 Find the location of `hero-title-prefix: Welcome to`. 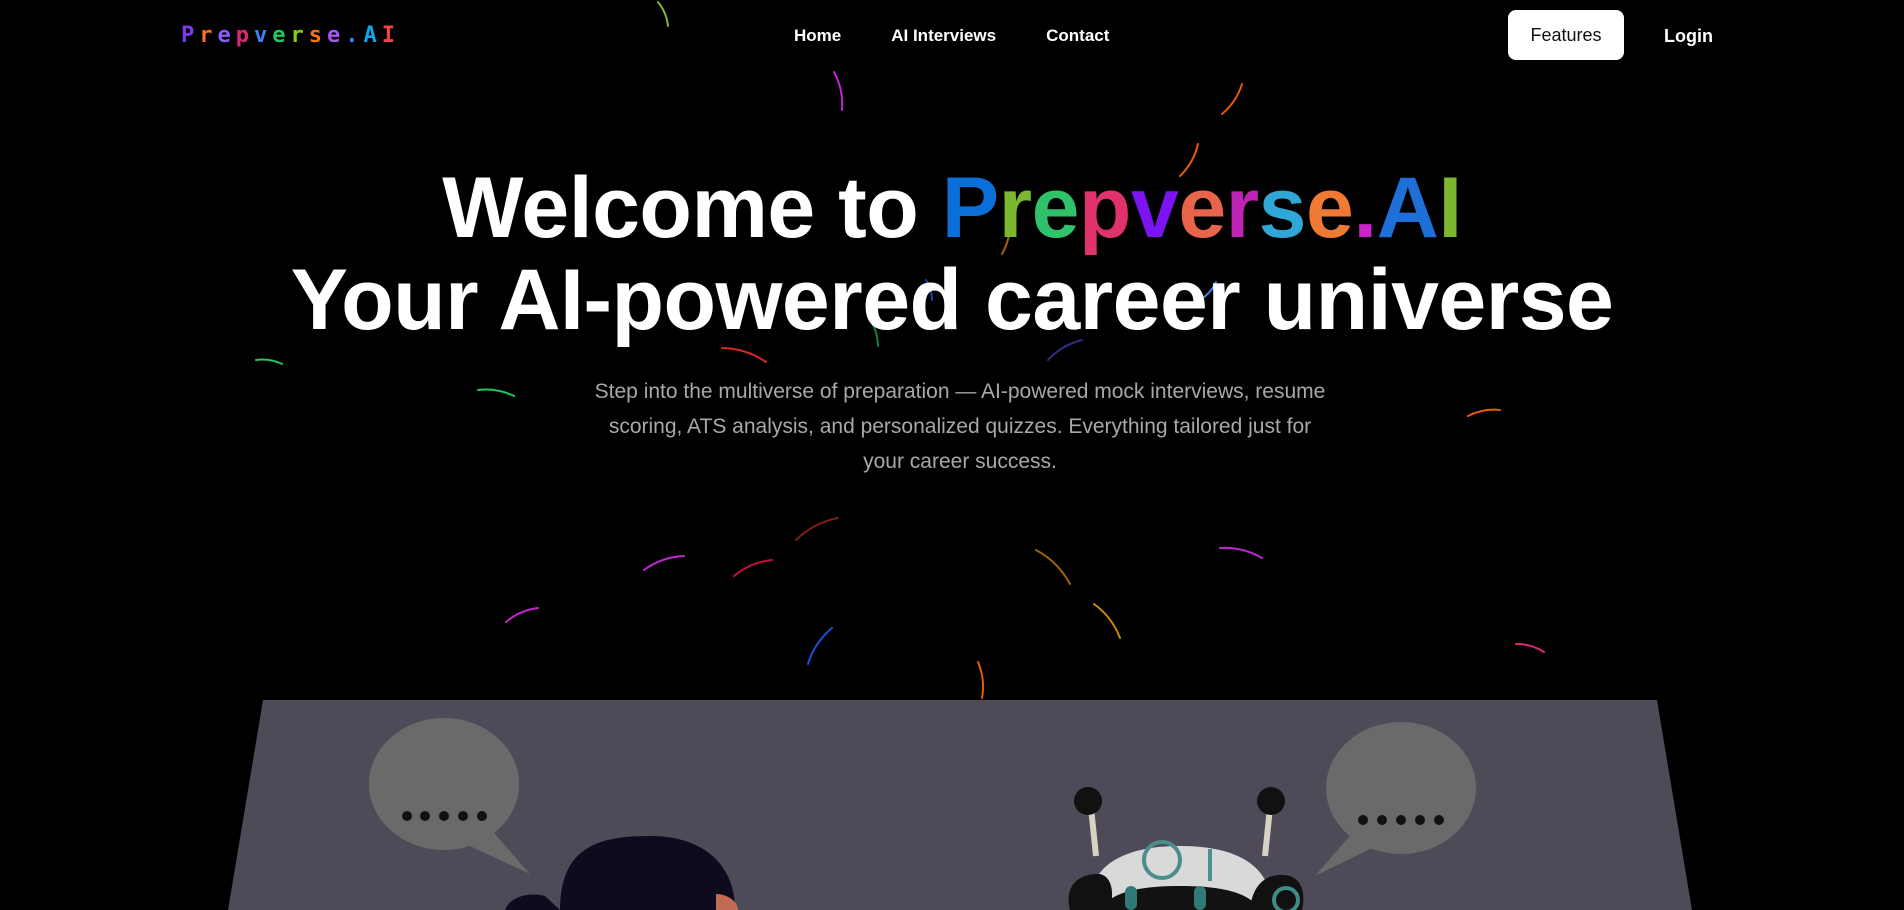

hero-title-prefix: Welcome to is located at coordinates (692, 208).